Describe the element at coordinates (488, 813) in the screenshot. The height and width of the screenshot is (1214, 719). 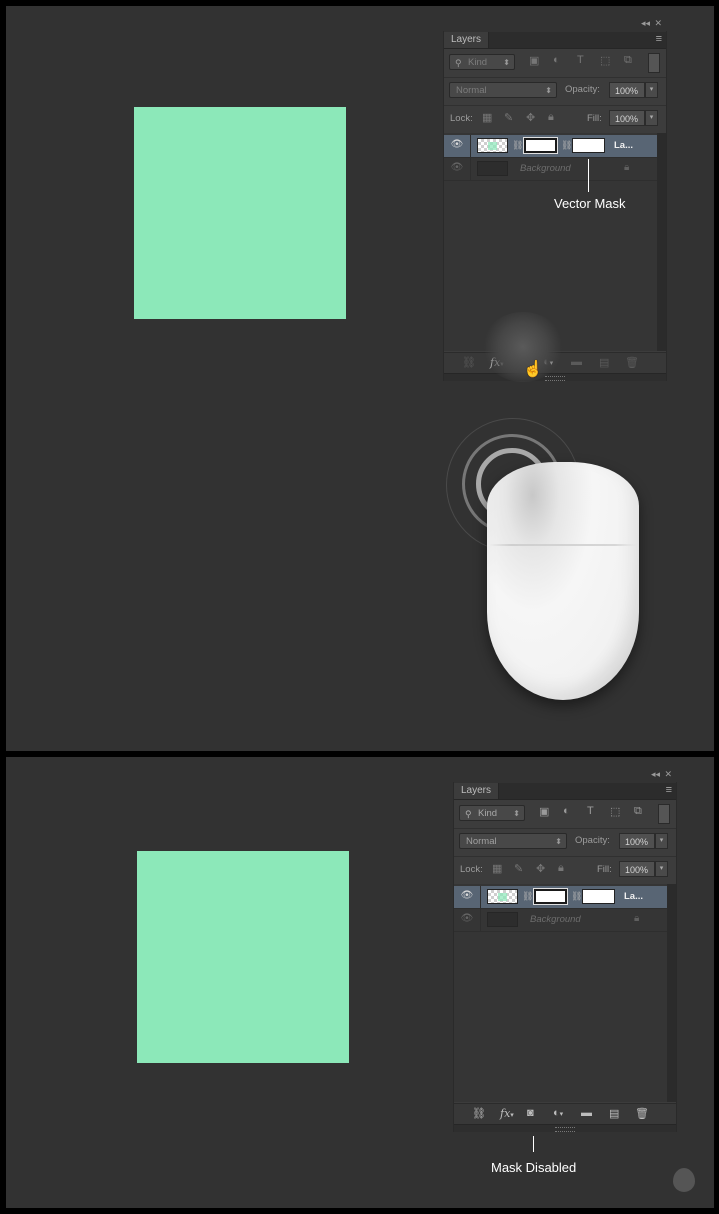
I see `filter-kind-value: Kind` at that location.